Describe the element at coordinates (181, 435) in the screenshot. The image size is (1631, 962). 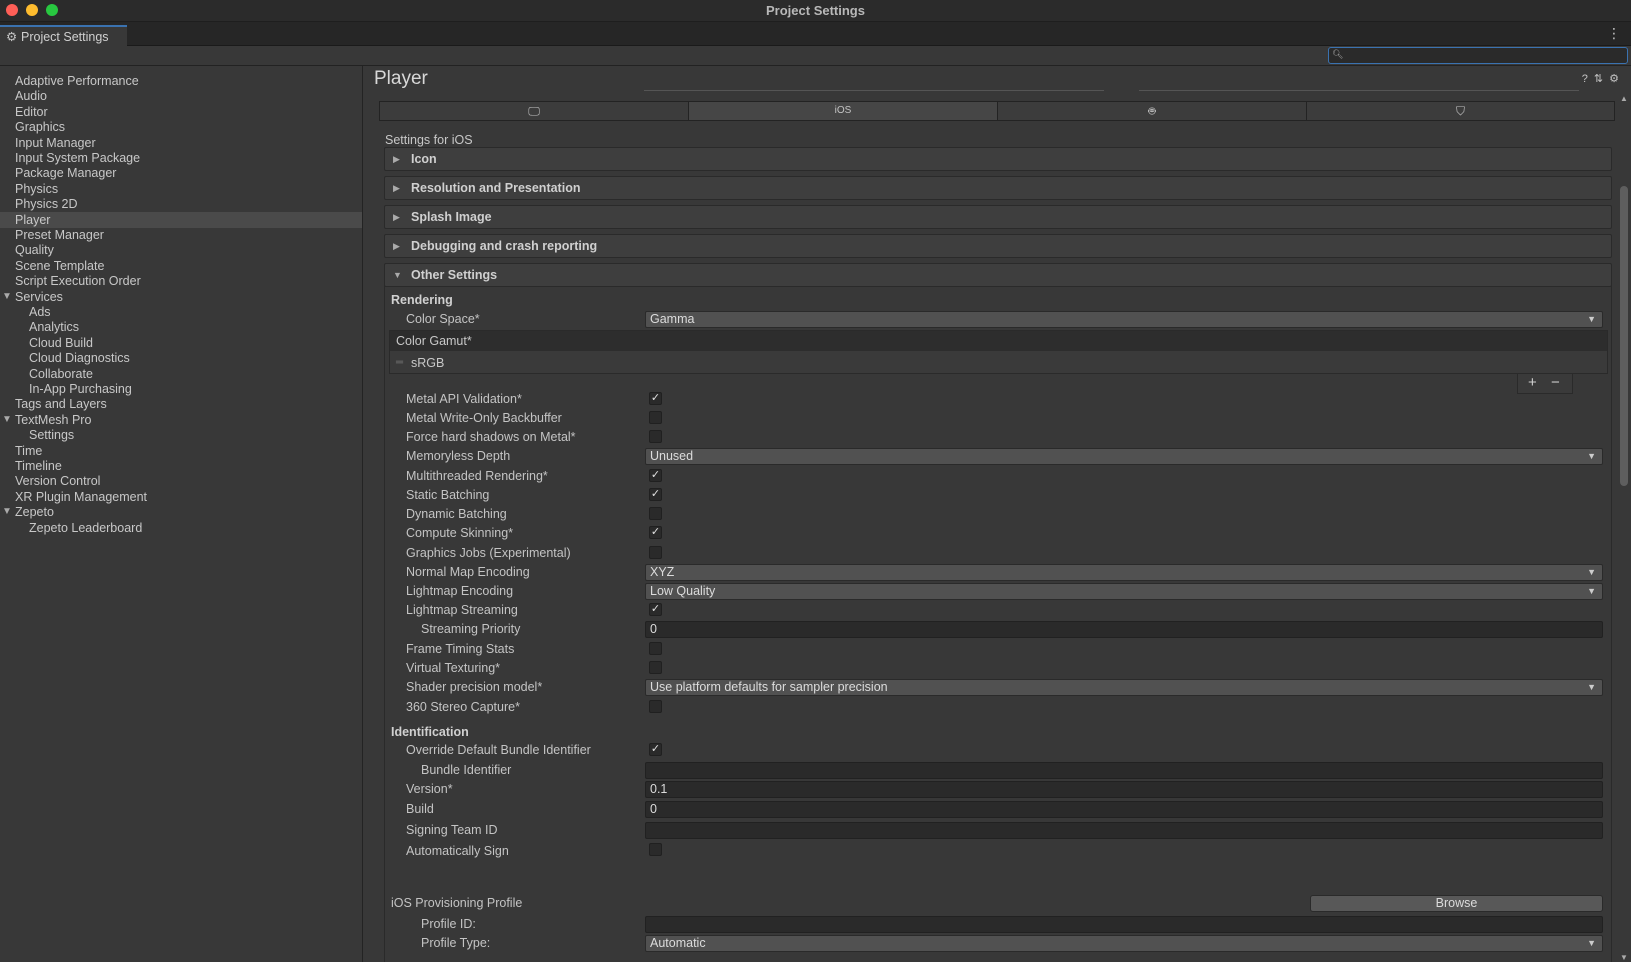
I see `sidebar-item: Settings` at that location.